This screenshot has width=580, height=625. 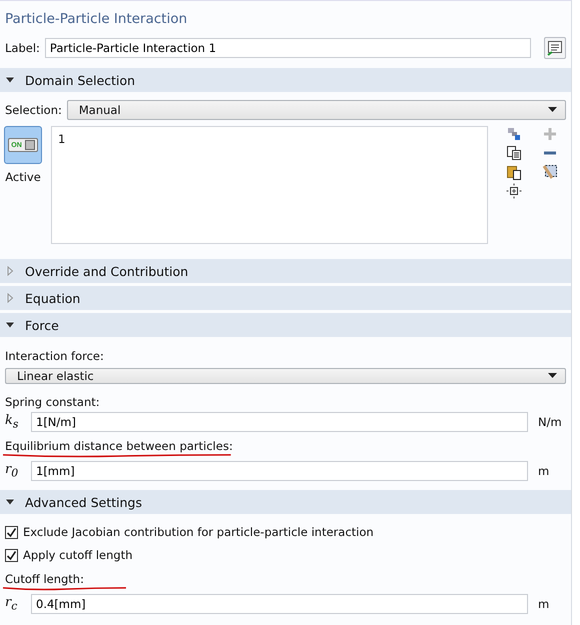 I want to click on field-caption: Interaction force:, so click(x=54, y=356).